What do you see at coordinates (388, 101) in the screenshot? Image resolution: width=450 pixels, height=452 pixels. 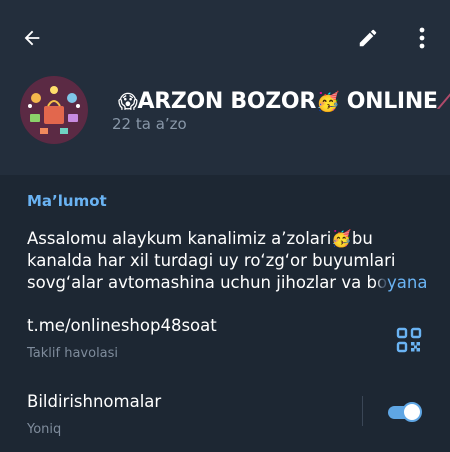 I see `channel-title-suffix: ONLINE` at bounding box center [388, 101].